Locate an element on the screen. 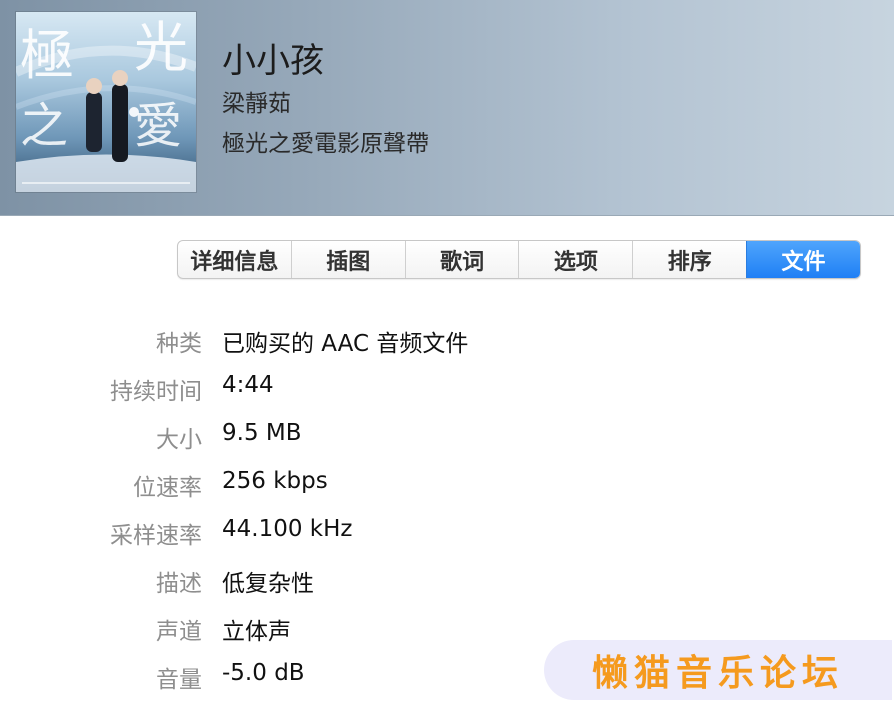 The image size is (894, 702). info-label: 采样速率 is located at coordinates (156, 536).